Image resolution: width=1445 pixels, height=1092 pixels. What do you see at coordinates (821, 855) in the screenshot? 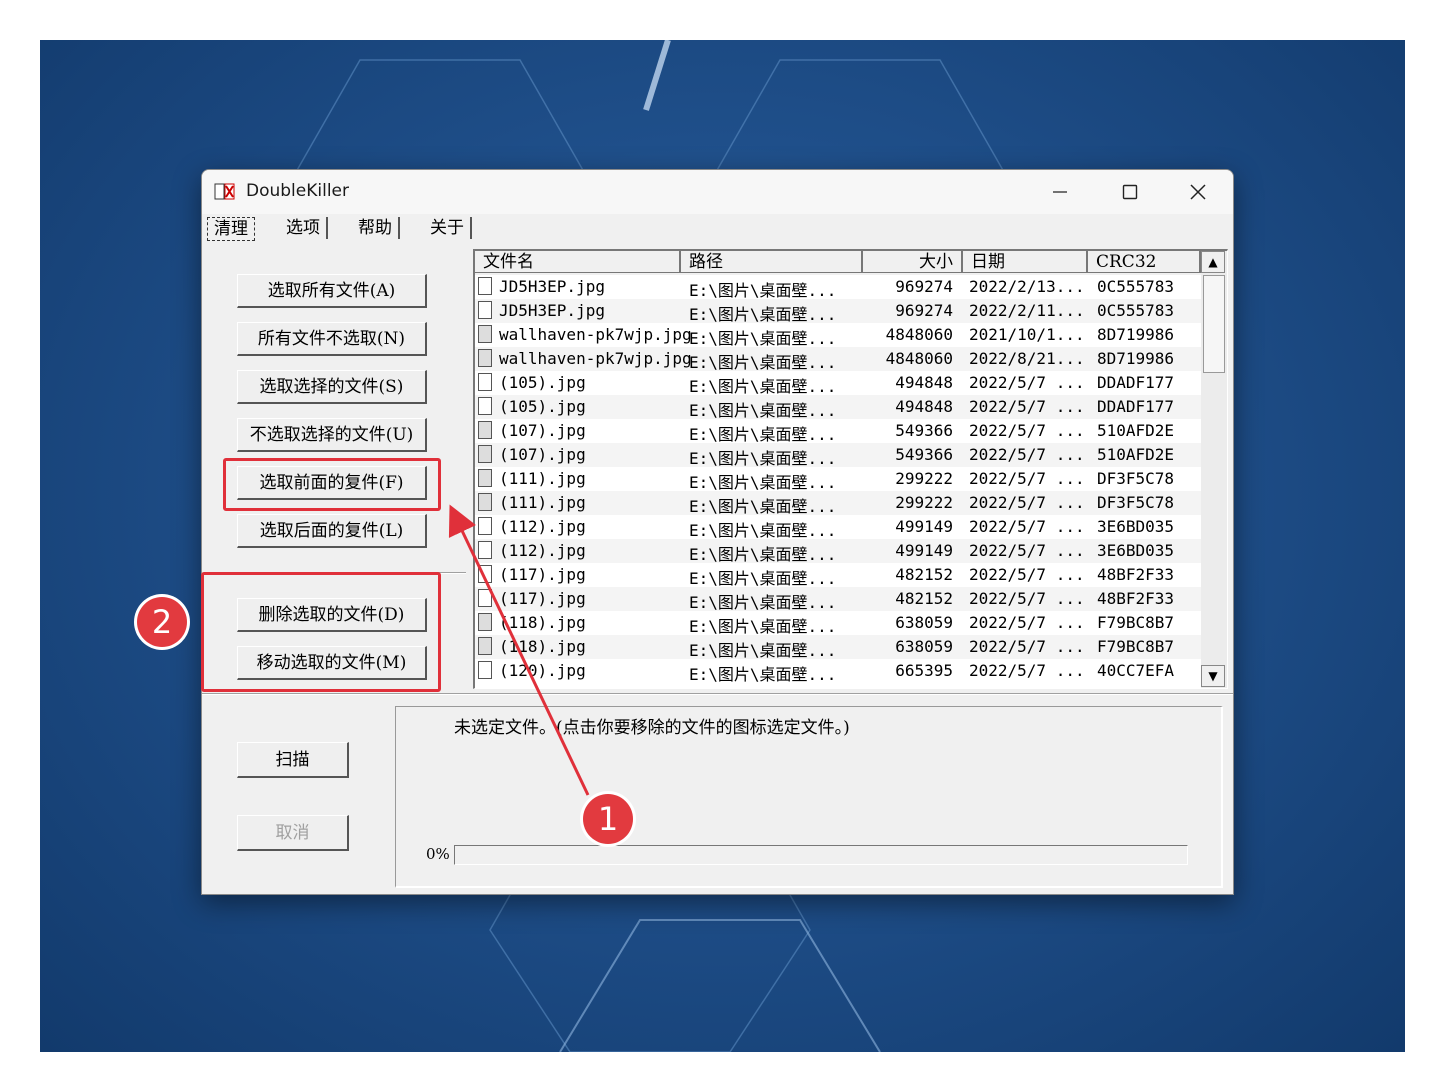
I see `progress-bar` at bounding box center [821, 855].